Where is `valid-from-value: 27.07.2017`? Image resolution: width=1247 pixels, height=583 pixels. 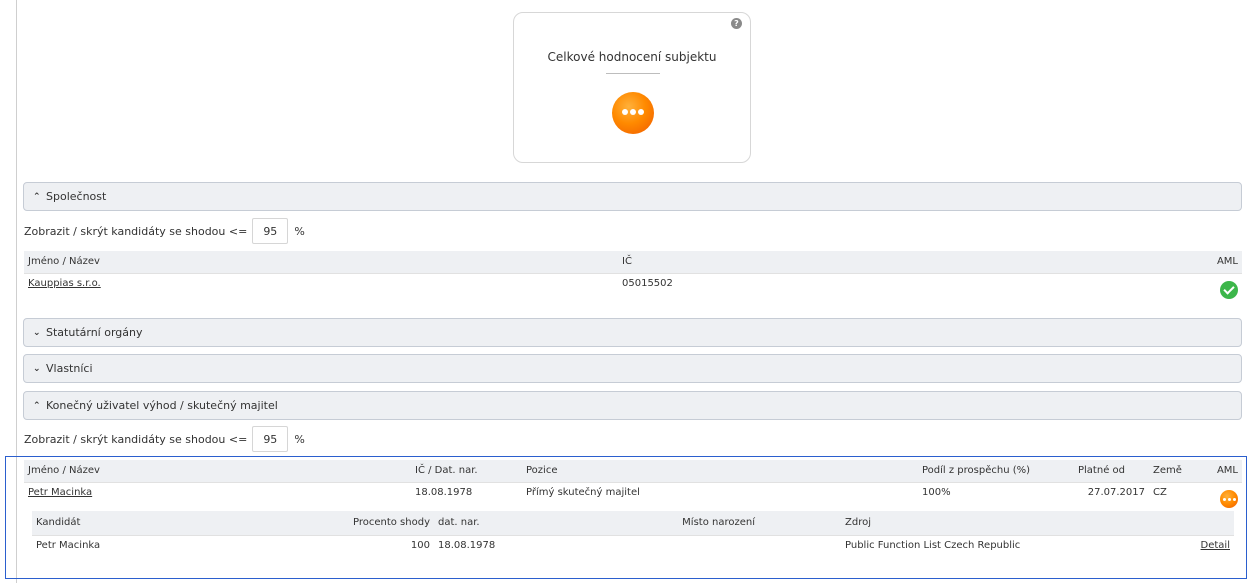
valid-from-value: 27.07.2017 is located at coordinates (1116, 492).